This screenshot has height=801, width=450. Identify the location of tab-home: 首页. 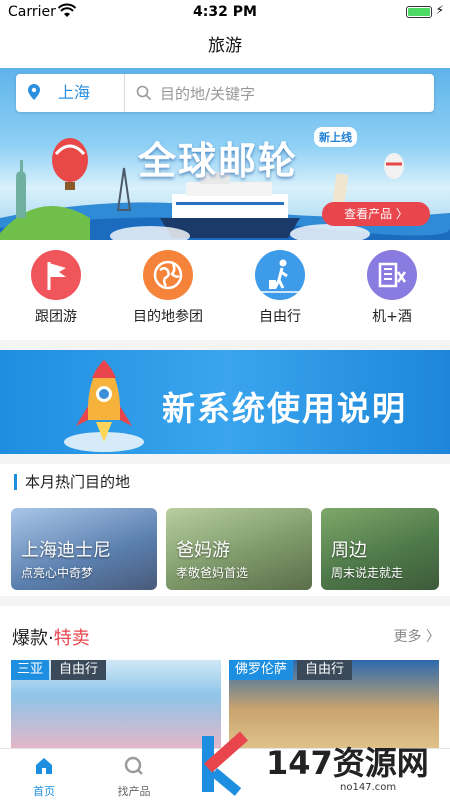
(44, 774).